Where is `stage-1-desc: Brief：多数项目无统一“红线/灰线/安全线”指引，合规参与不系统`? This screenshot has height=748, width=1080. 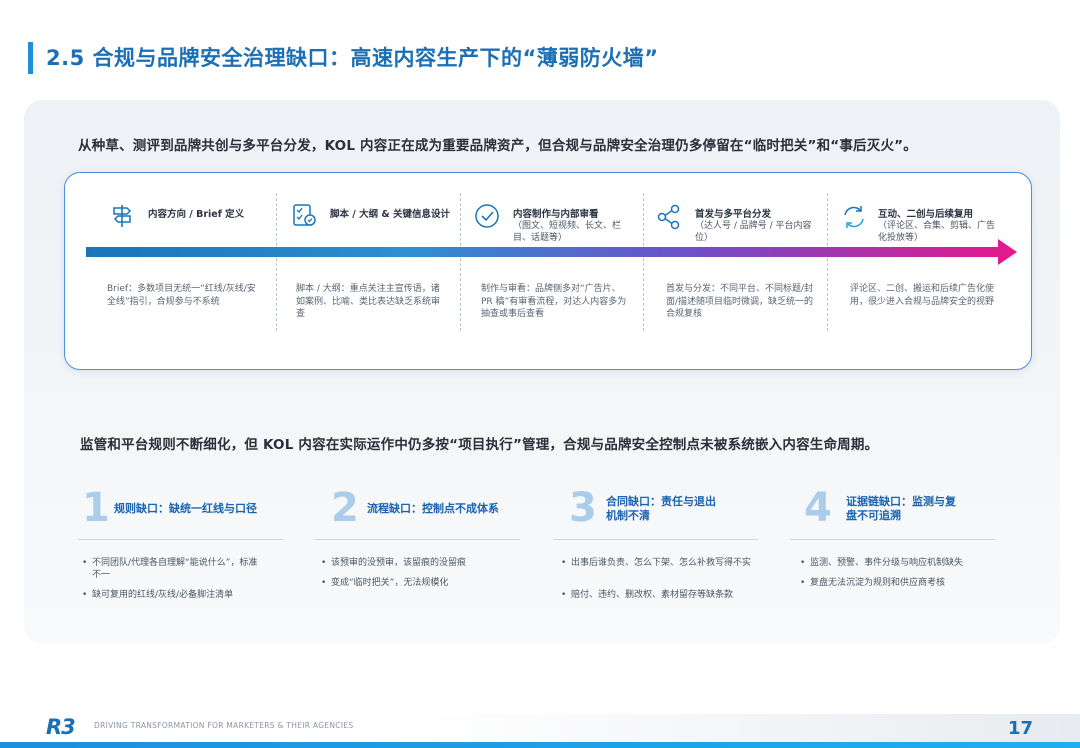
stage-1-desc: Brief：多数项目无统一“红线/灰线/安全线”指引，合规参与不系统 is located at coordinates (181, 295).